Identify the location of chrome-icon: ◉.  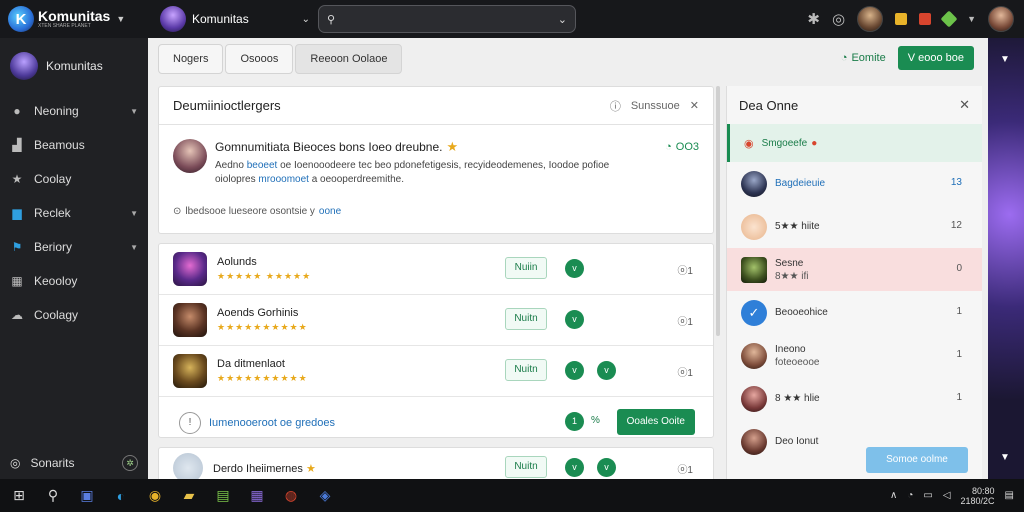
(155, 496).